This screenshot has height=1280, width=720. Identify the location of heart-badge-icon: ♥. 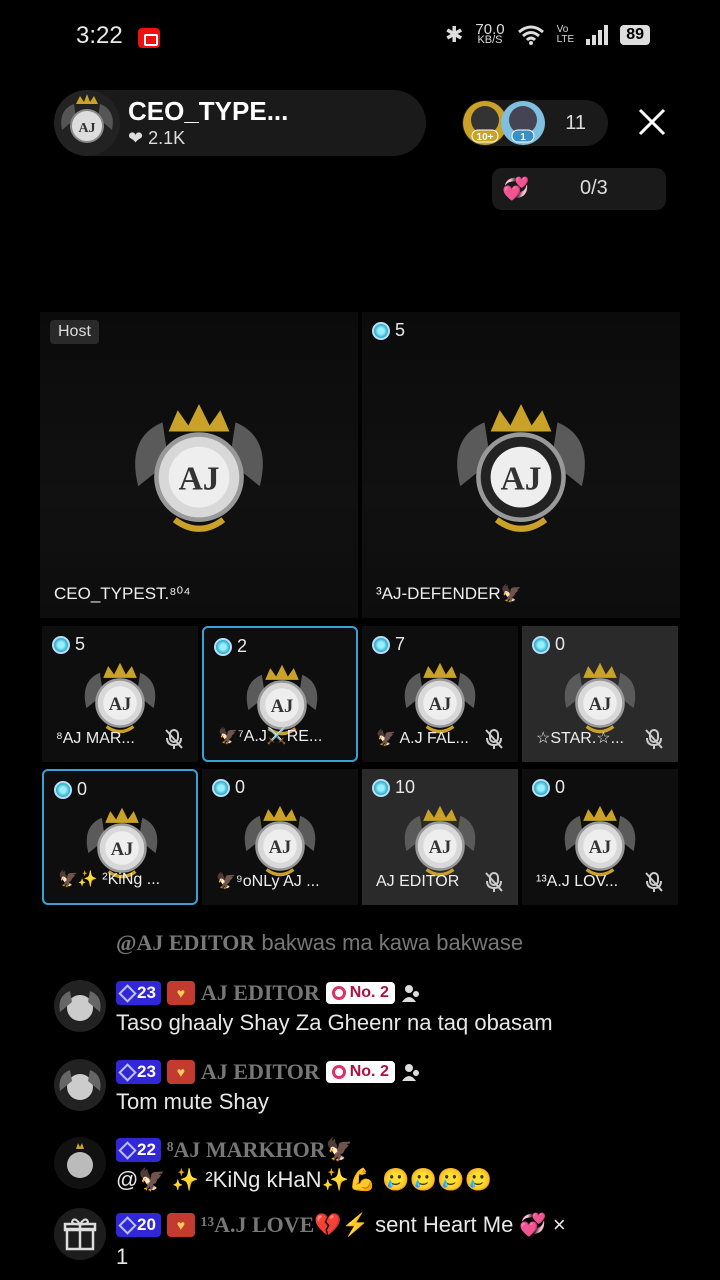
(180, 1072).